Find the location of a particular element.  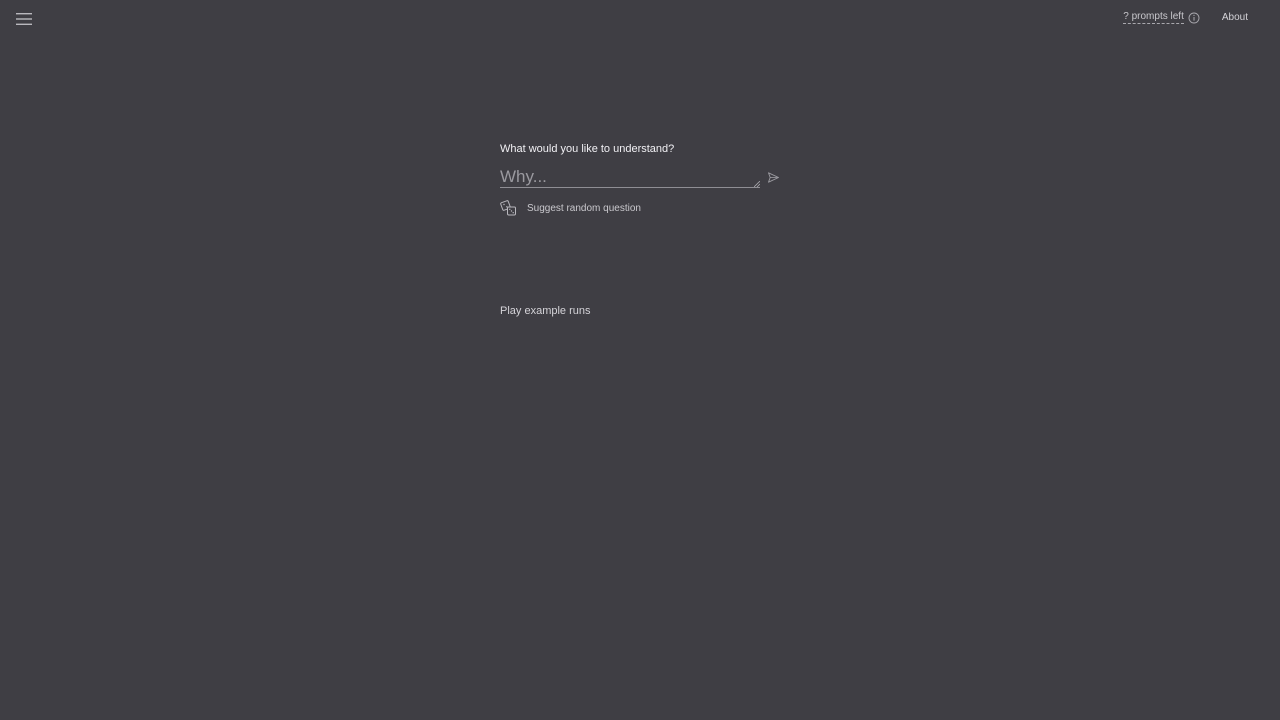

resize-handle-icon is located at coordinates (757, 184).